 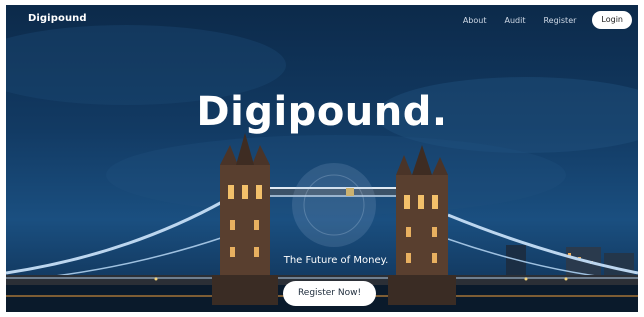 What do you see at coordinates (559, 20) in the screenshot?
I see `nav-link-register: Register` at bounding box center [559, 20].